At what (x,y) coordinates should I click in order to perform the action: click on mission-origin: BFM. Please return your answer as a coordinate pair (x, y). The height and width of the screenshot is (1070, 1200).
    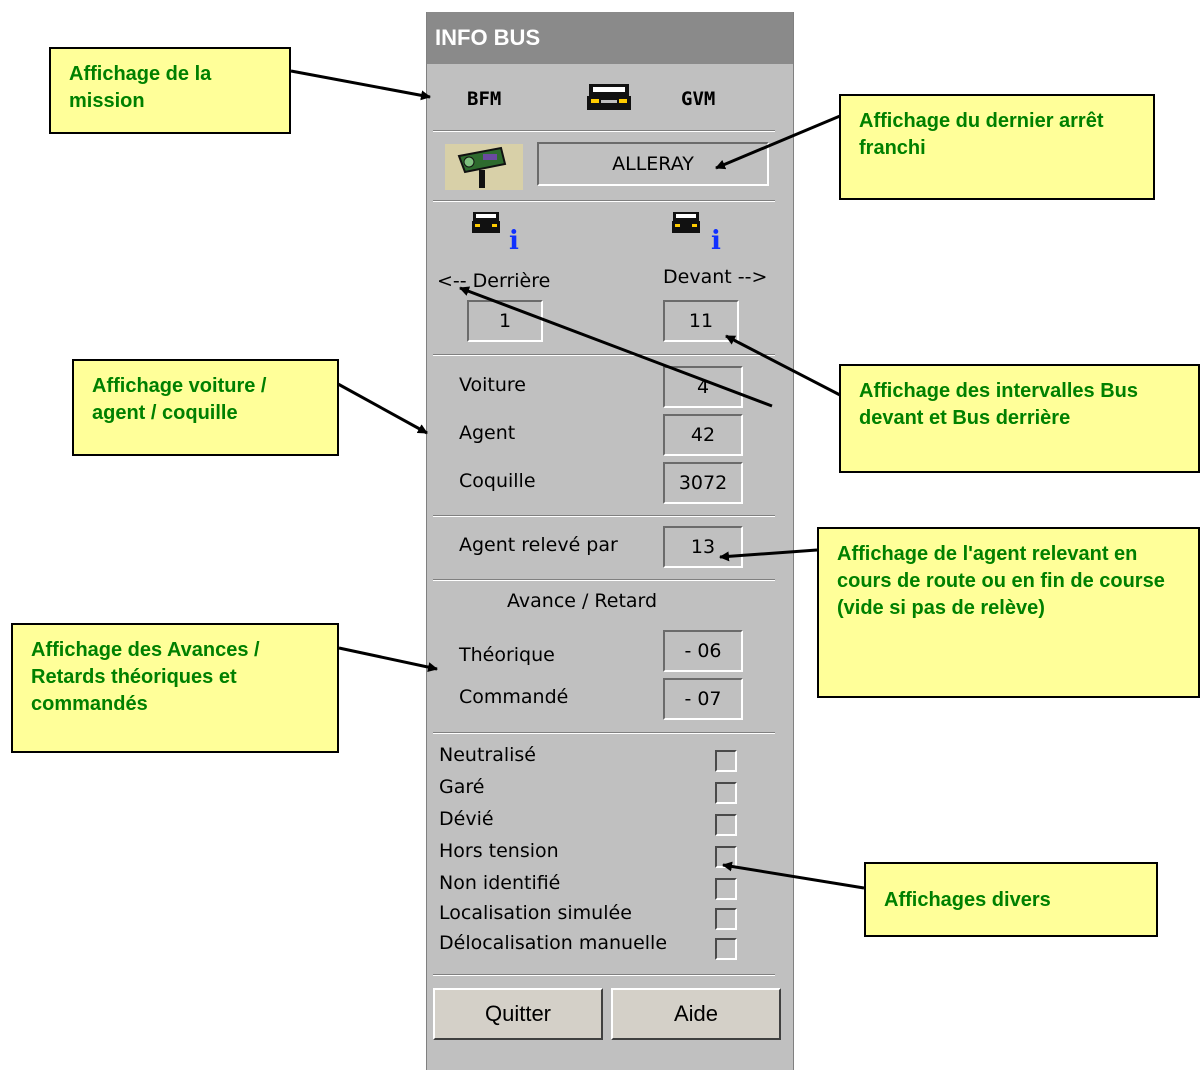
    Looking at the image, I should click on (484, 99).